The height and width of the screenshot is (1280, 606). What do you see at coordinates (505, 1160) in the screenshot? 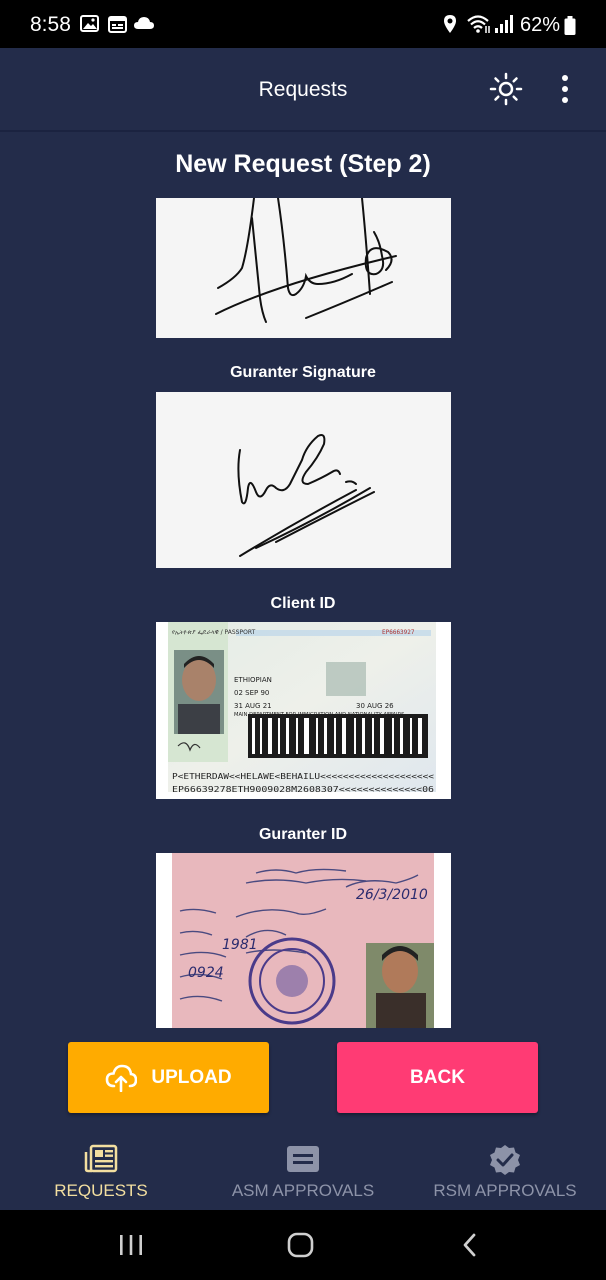
I see `verified-badge-icon` at bounding box center [505, 1160].